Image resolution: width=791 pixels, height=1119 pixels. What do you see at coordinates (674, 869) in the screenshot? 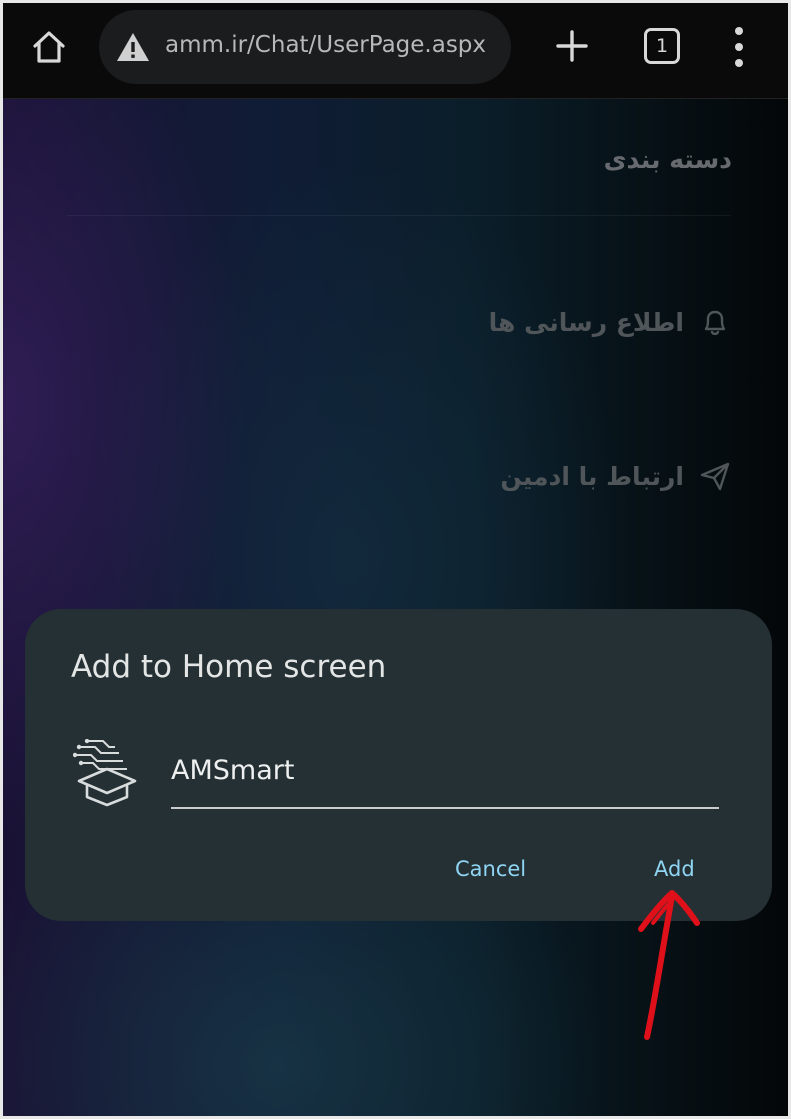
I see `add-button: Add` at bounding box center [674, 869].